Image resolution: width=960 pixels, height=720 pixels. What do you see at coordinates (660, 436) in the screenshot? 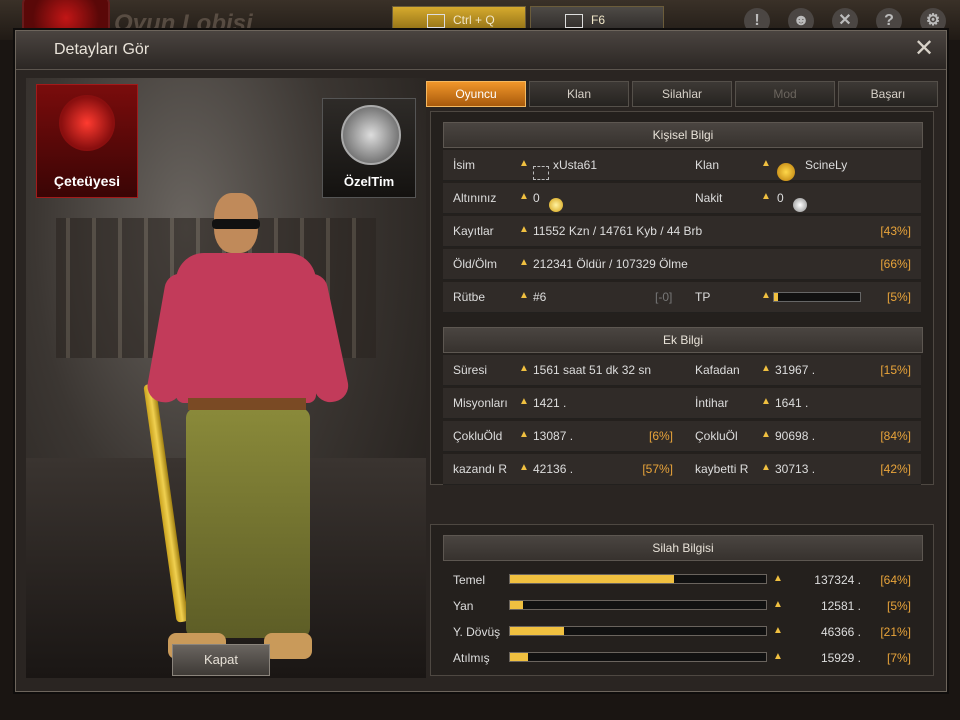
I see `stat-percent: [6%]` at bounding box center [660, 436].